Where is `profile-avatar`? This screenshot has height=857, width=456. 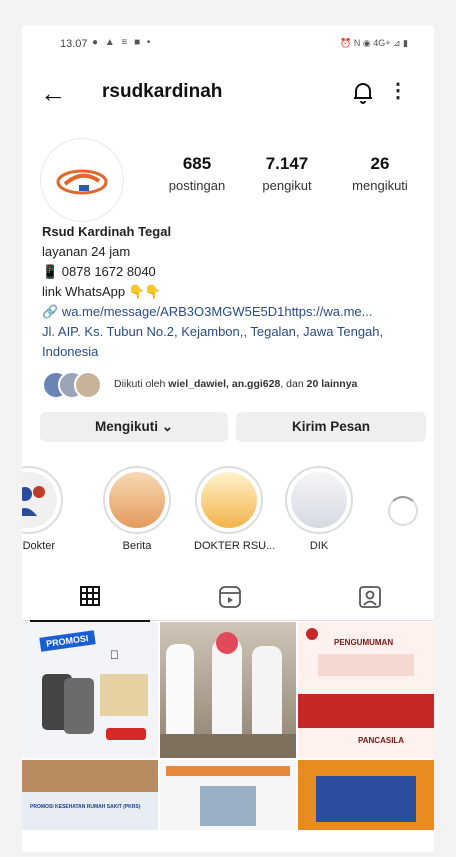 profile-avatar is located at coordinates (82, 180).